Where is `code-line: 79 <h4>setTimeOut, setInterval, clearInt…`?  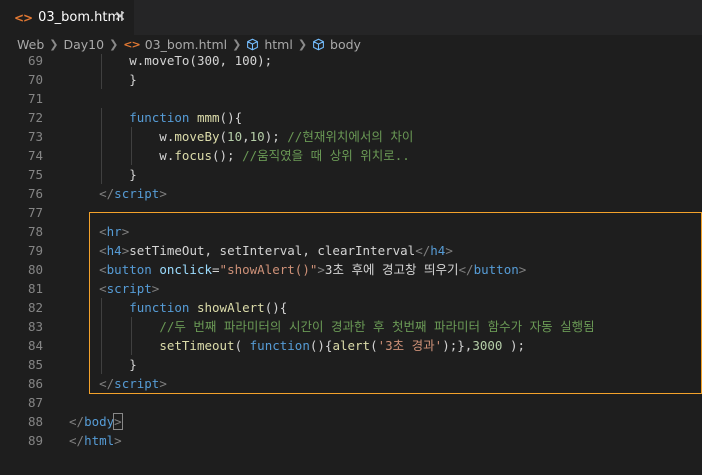 code-line: 79 <h4>setTimeOut, setInterval, clearInt… is located at coordinates (351, 250).